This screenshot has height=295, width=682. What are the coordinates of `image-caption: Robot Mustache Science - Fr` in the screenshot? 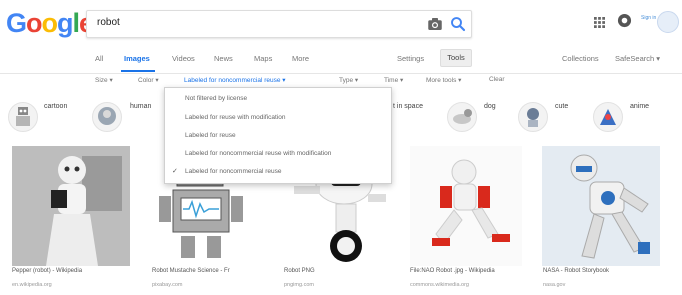 It's located at (191, 271).